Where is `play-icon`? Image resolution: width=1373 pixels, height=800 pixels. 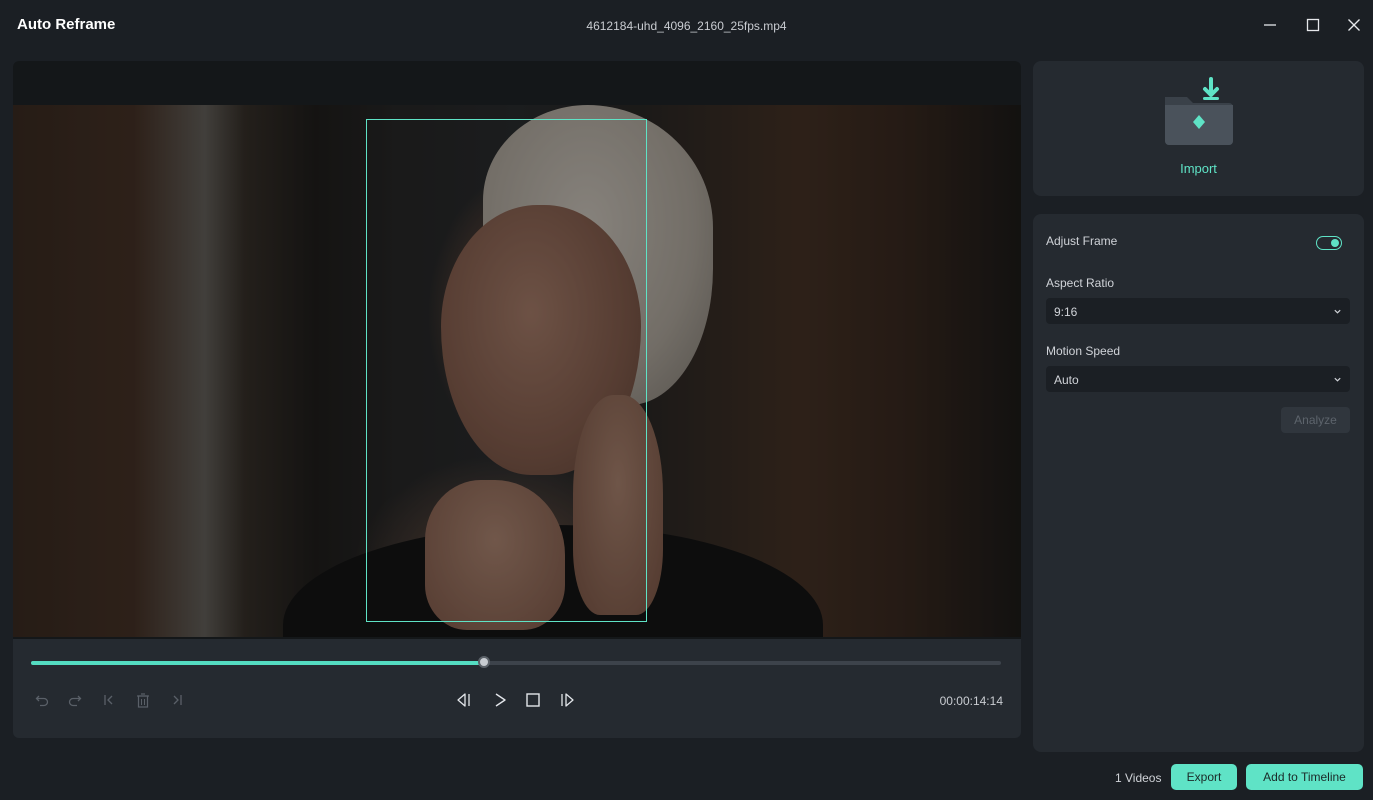 play-icon is located at coordinates (500, 700).